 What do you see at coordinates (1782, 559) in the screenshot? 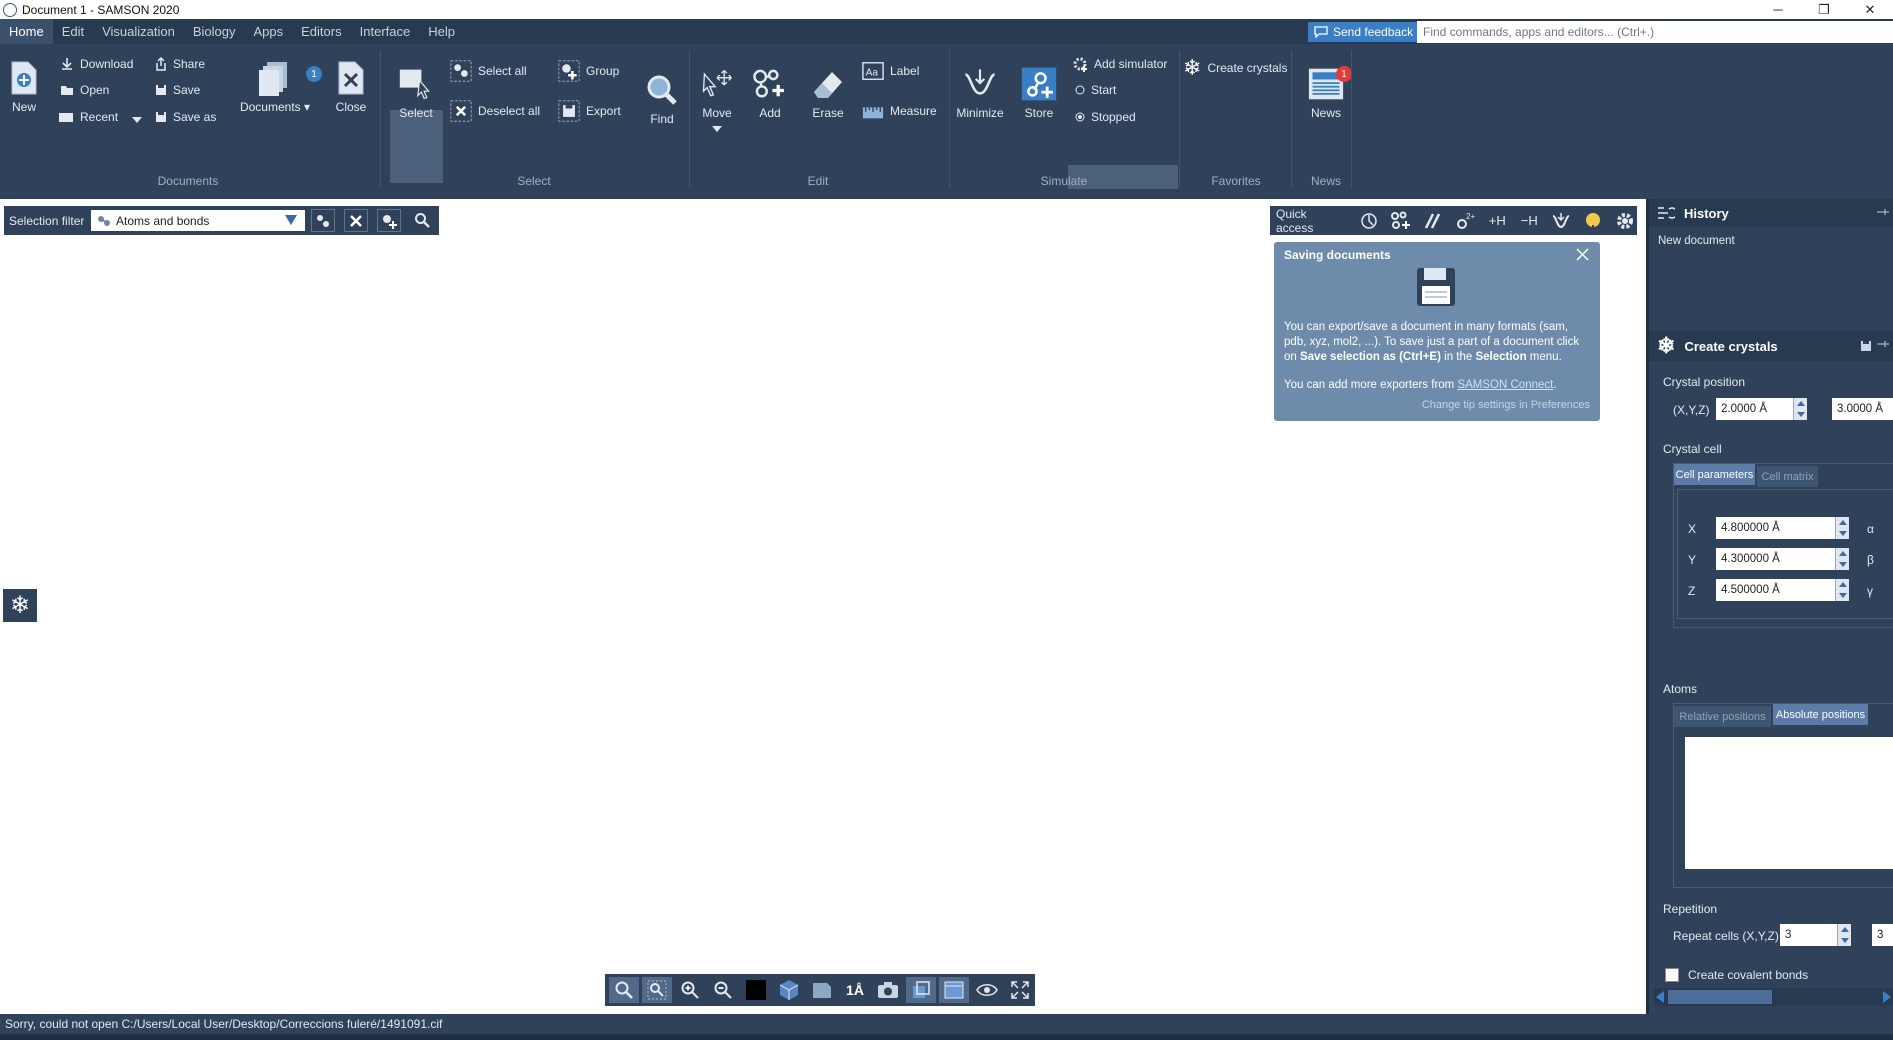
I see `cell-y-input: 4.300000 Å` at bounding box center [1782, 559].